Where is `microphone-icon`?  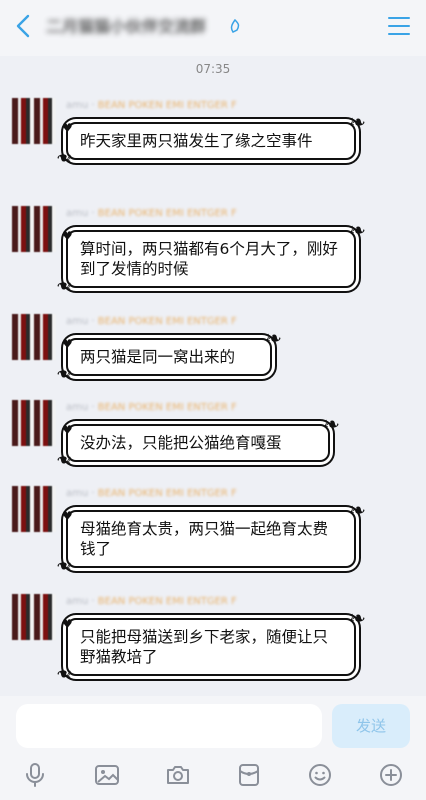
microphone-icon is located at coordinates (35, 775).